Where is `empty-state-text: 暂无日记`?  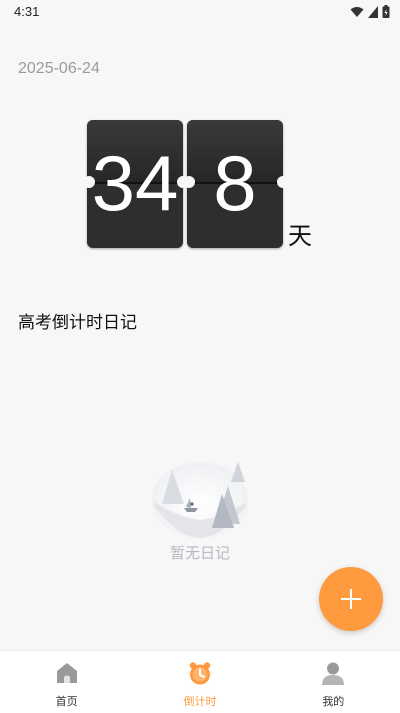
empty-state-text: 暂无日记 is located at coordinates (199, 553).